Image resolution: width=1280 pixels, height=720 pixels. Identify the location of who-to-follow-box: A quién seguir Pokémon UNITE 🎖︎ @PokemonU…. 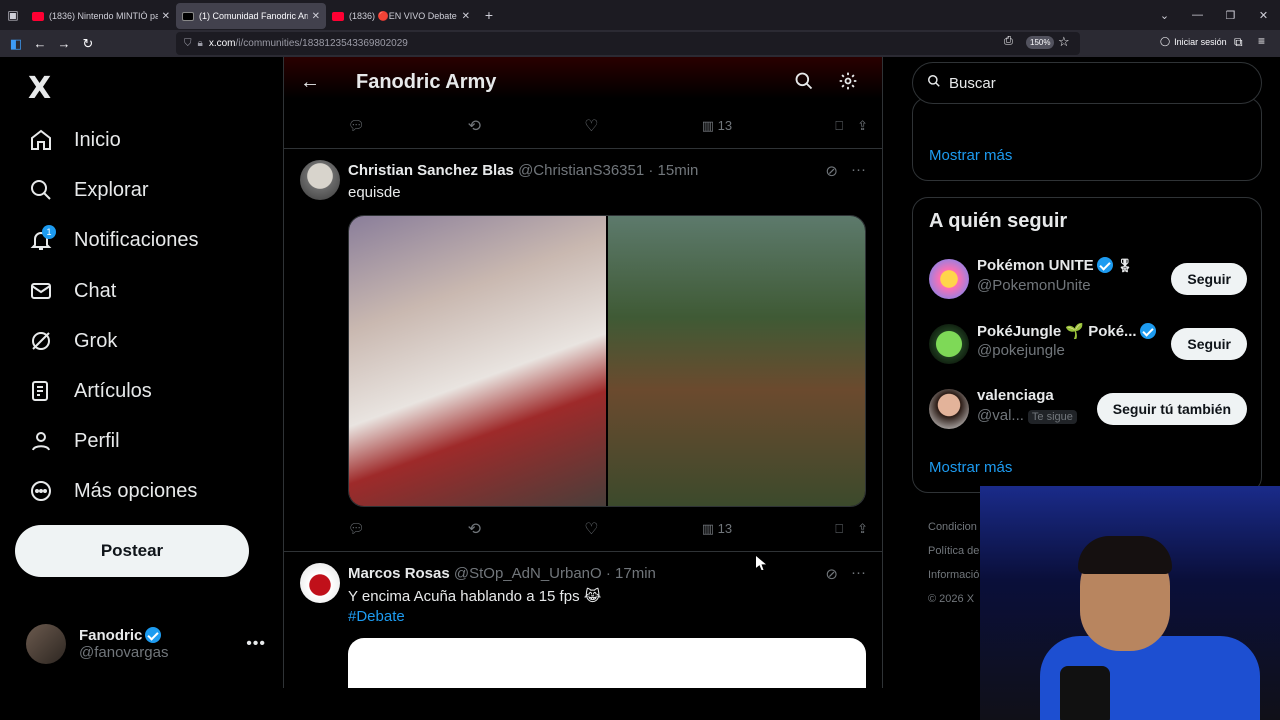
(1087, 345).